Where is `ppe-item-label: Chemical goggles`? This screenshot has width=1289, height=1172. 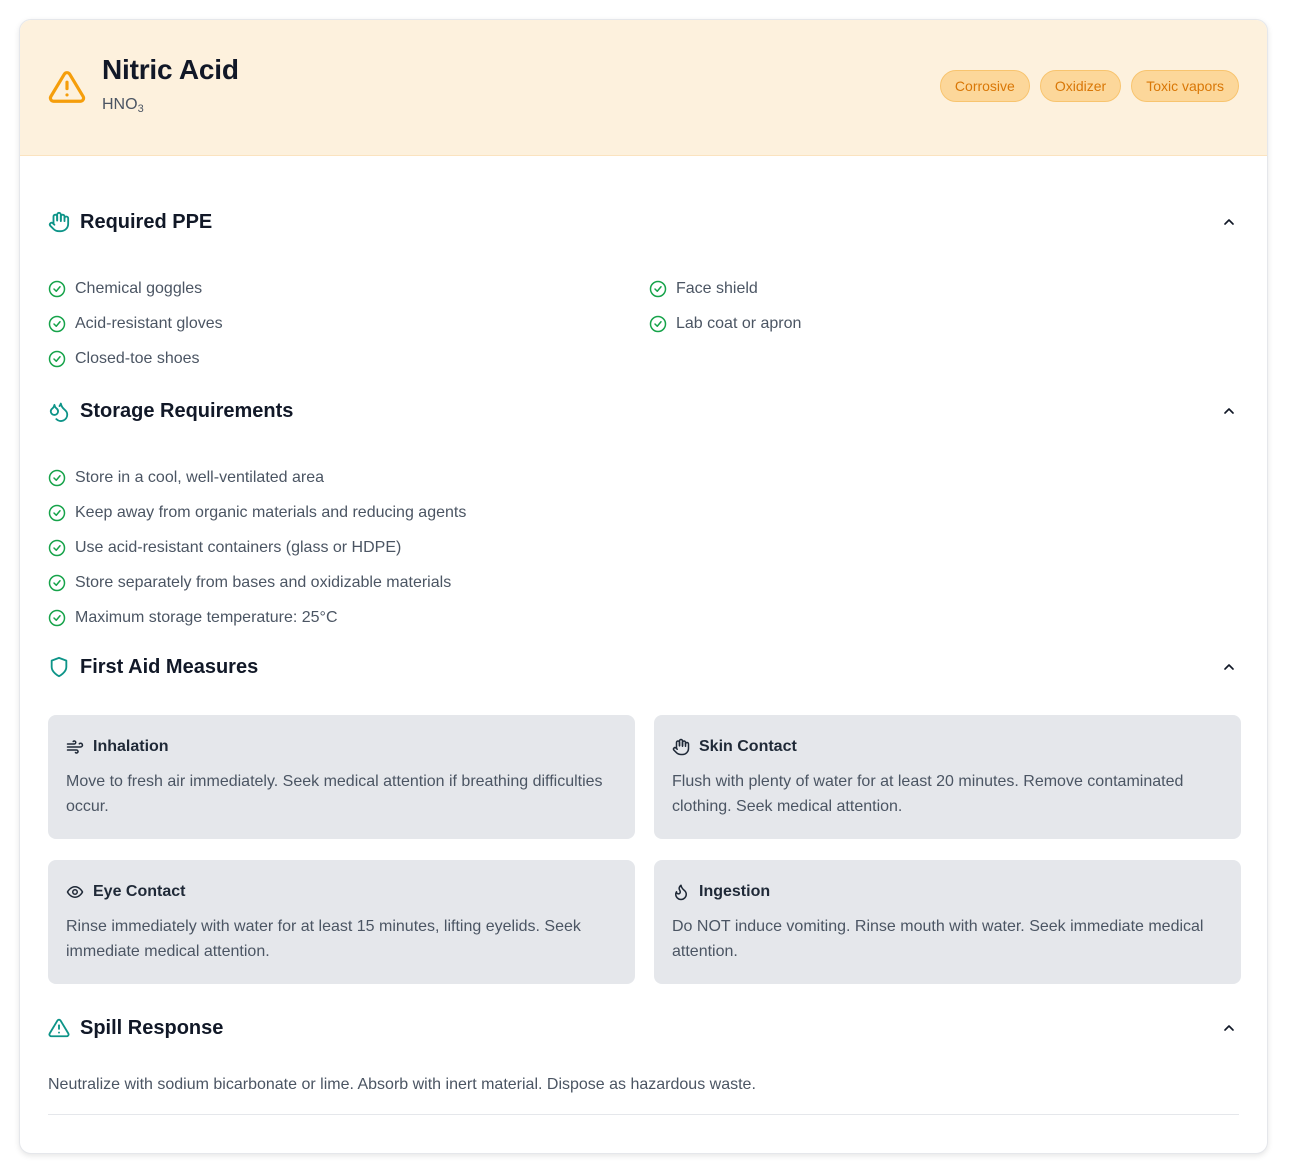 ppe-item-label: Chemical goggles is located at coordinates (139, 288).